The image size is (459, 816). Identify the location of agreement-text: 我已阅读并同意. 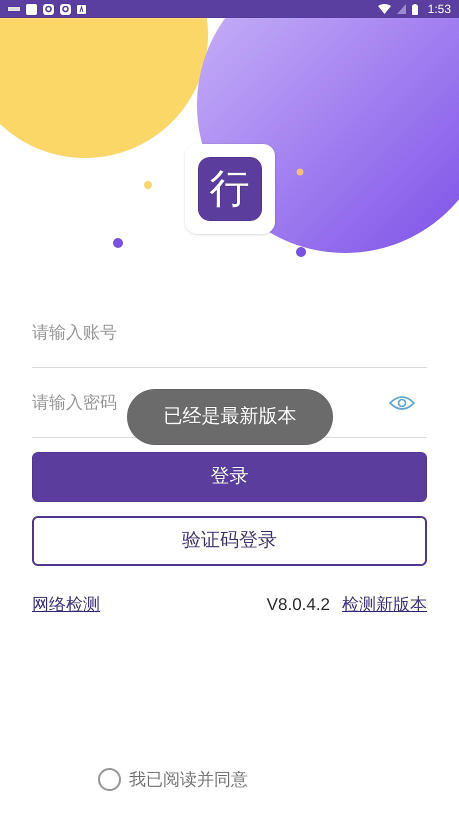
(188, 779).